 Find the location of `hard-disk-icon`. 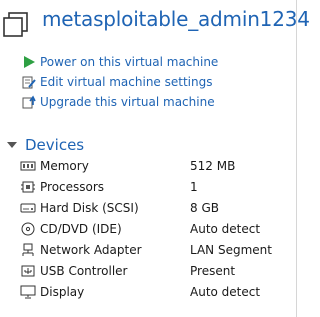

hard-disk-icon is located at coordinates (28, 207).